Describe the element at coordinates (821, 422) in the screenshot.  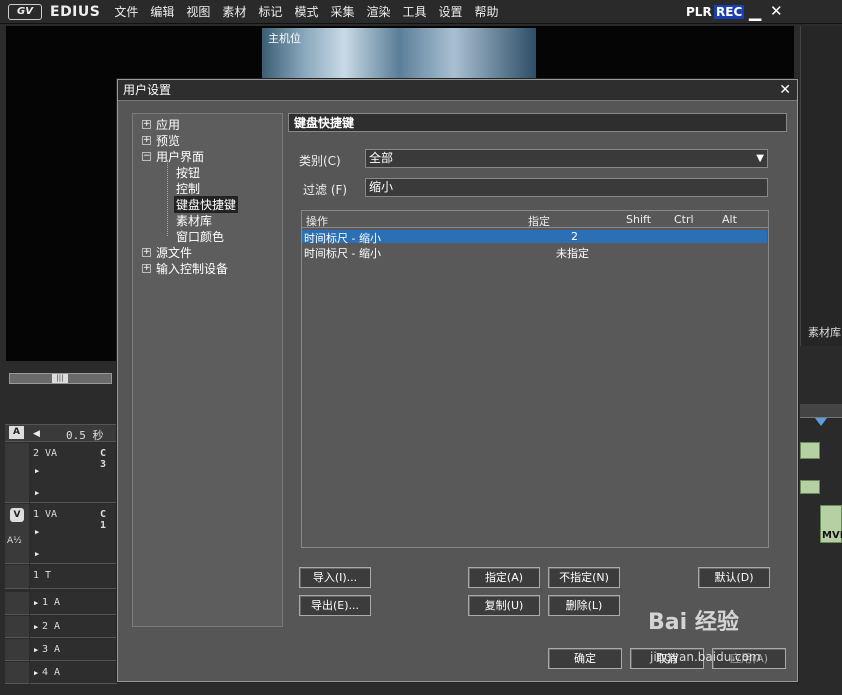
I see `playhead-icon` at that location.